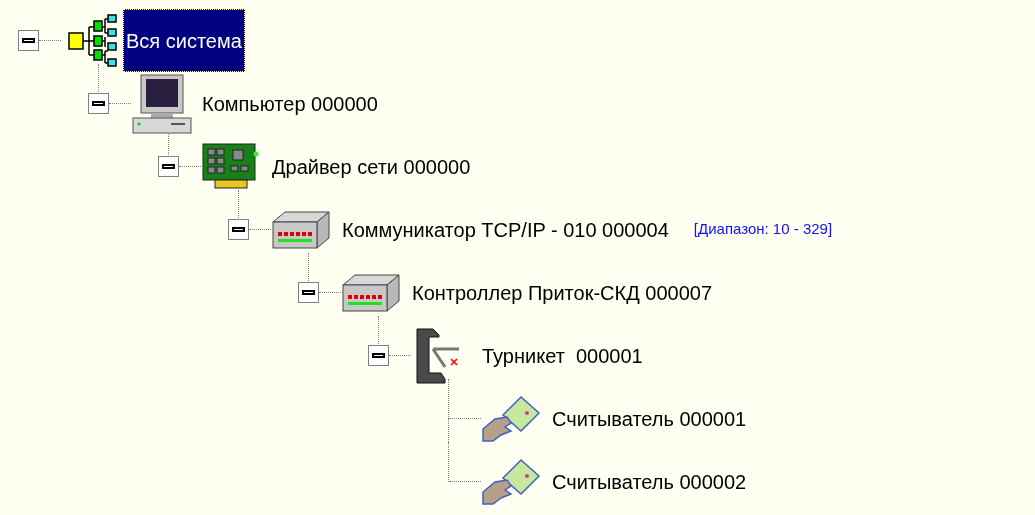 This screenshot has height=515, width=1035. What do you see at coordinates (649, 418) in the screenshot?
I see `tree-item-label: Считыватель 000001` at bounding box center [649, 418].